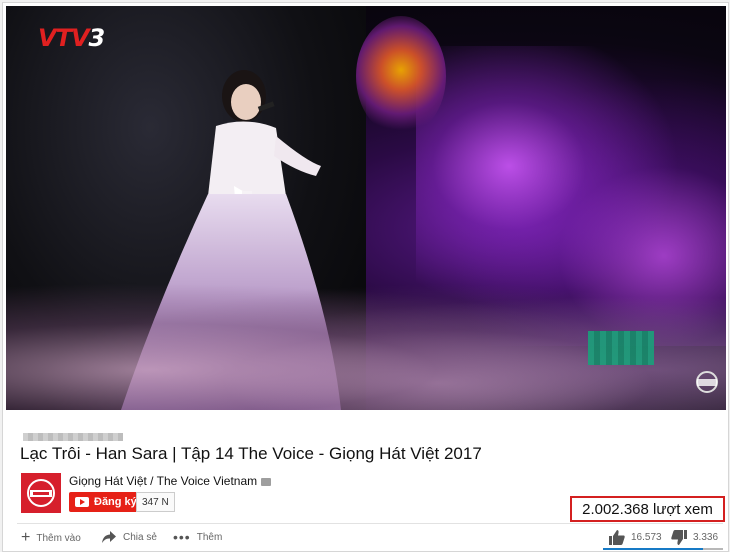 This screenshot has height=552, width=730. Describe the element at coordinates (635, 537) in the screenshot. I see `like-button: 16.573` at that location.